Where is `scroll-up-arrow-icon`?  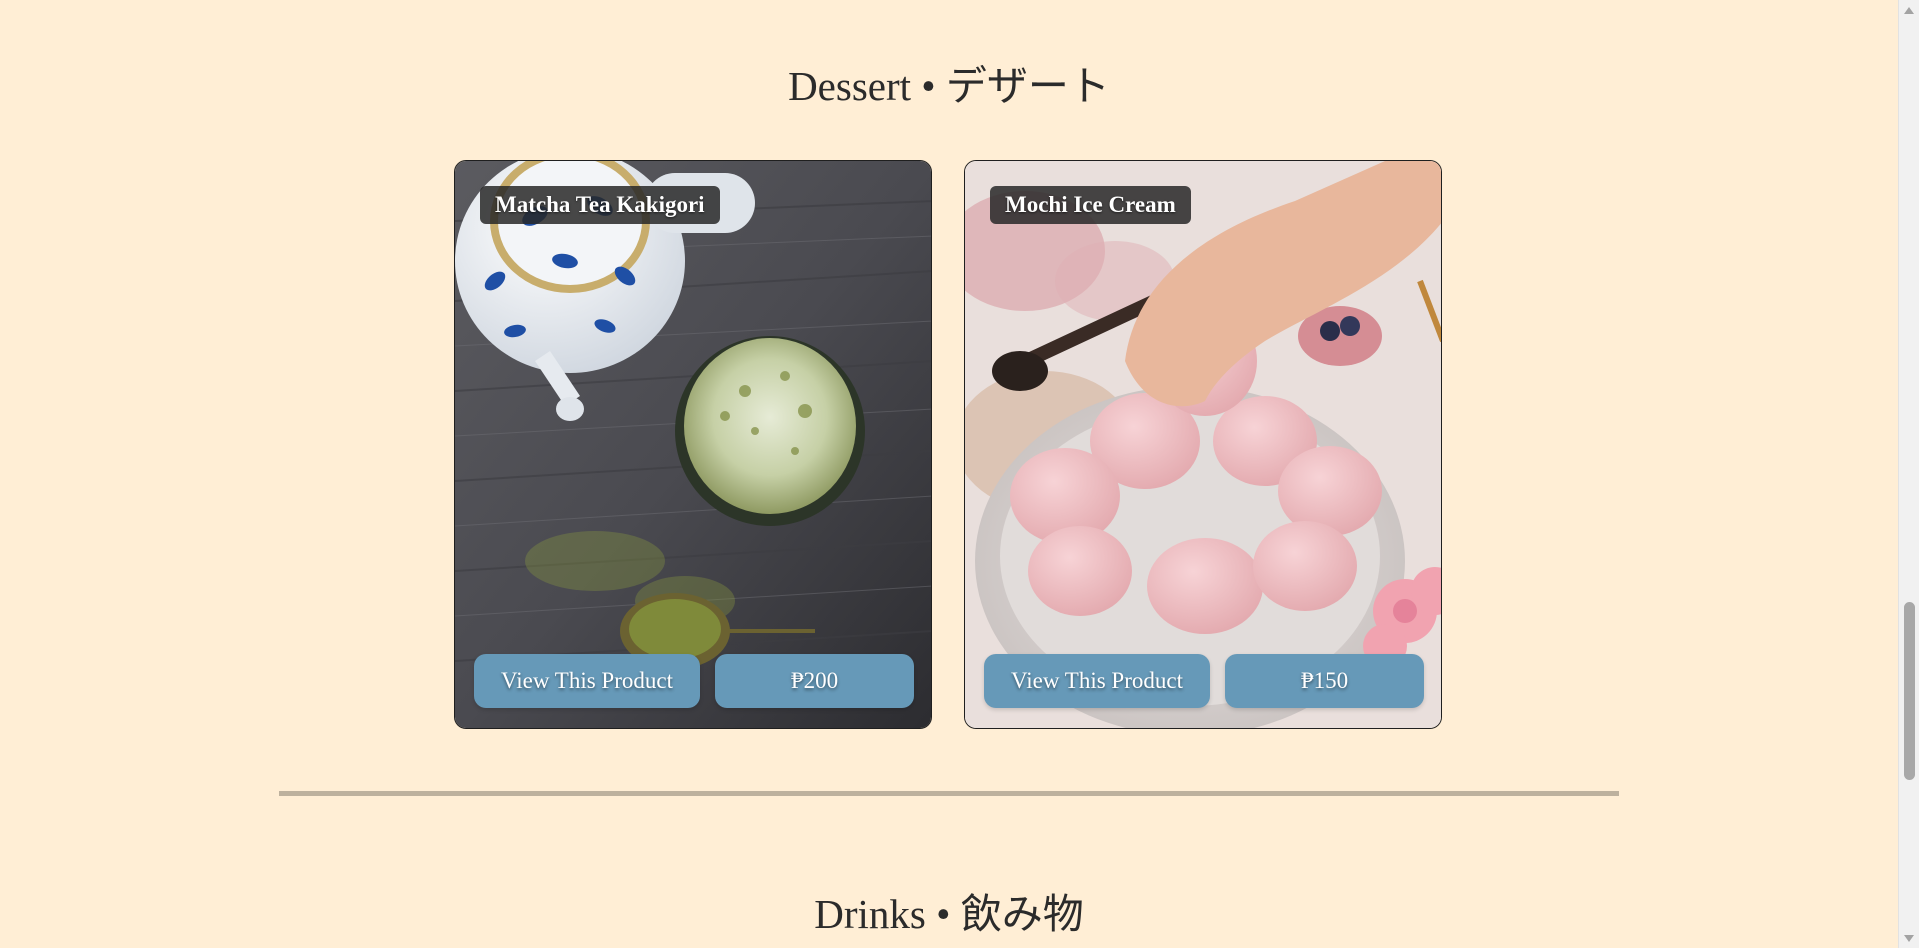
scroll-up-arrow-icon is located at coordinates (1909, 10).